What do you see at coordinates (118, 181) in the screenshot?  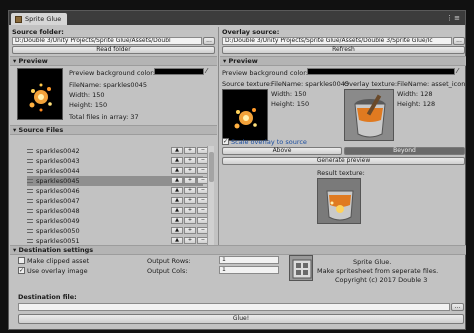 I see `file-list-item: sparkles0045 ▲ + −` at bounding box center [118, 181].